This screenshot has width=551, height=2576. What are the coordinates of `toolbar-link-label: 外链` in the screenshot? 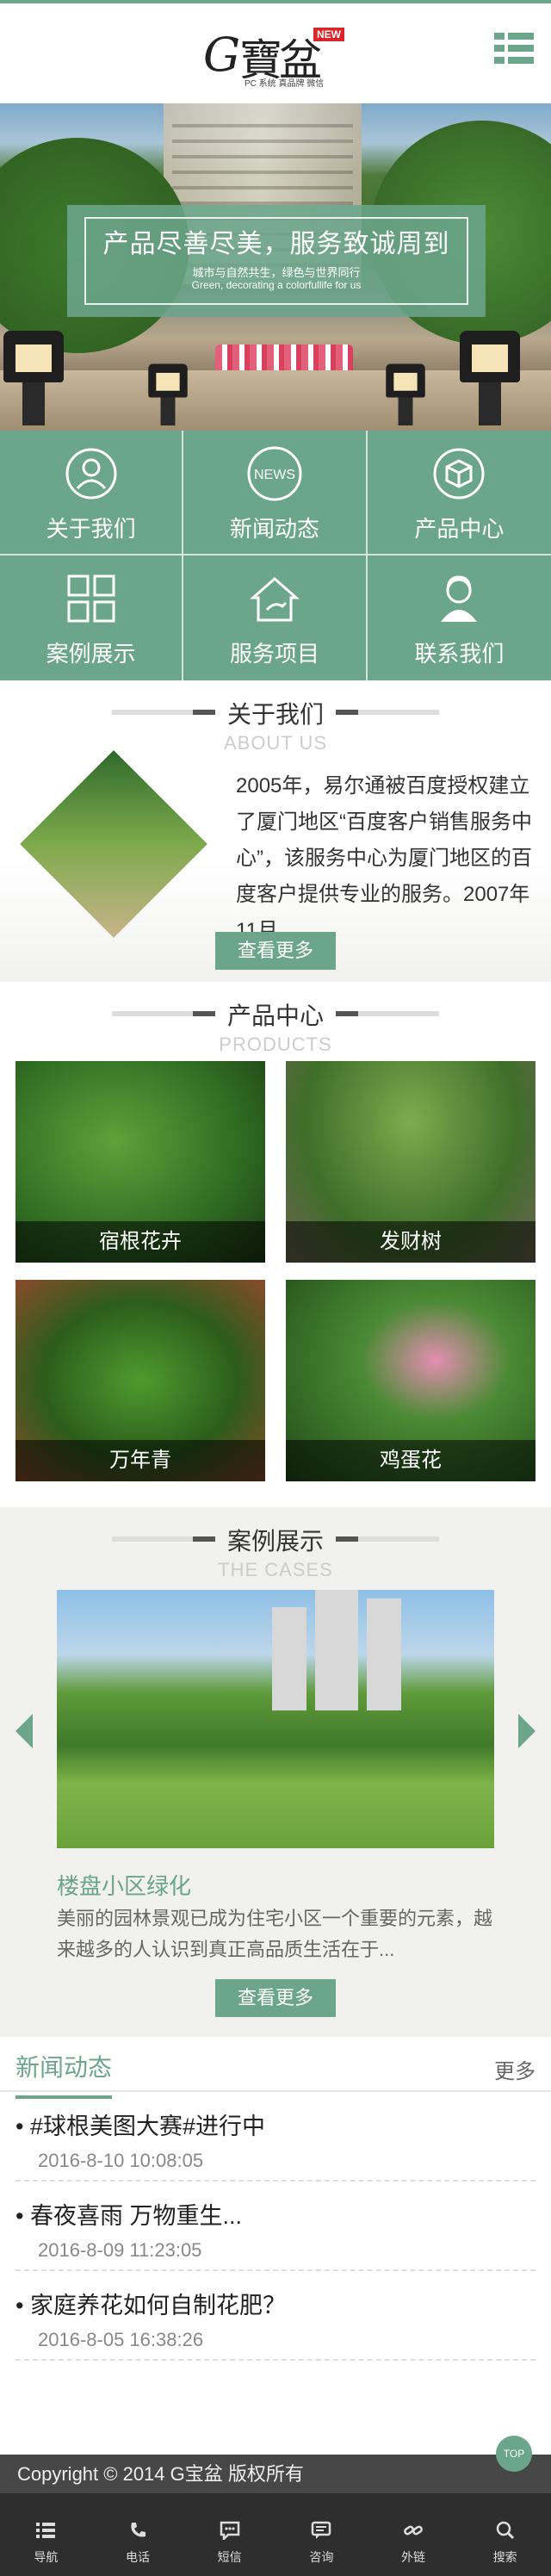 It's located at (413, 2557).